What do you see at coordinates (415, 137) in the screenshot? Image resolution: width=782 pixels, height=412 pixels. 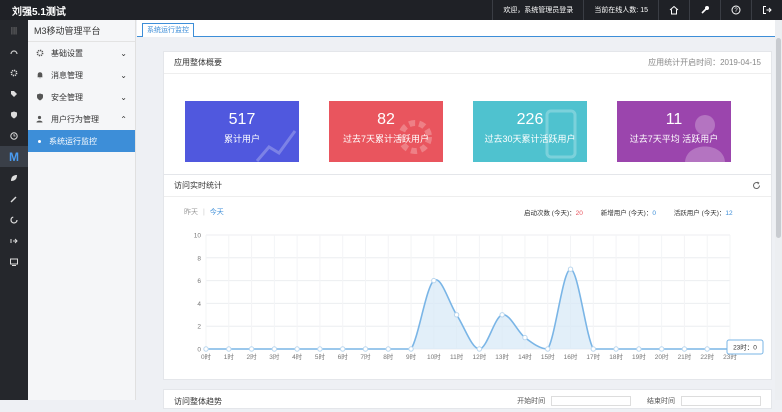 I see `gear-decoration-icon` at bounding box center [415, 137].